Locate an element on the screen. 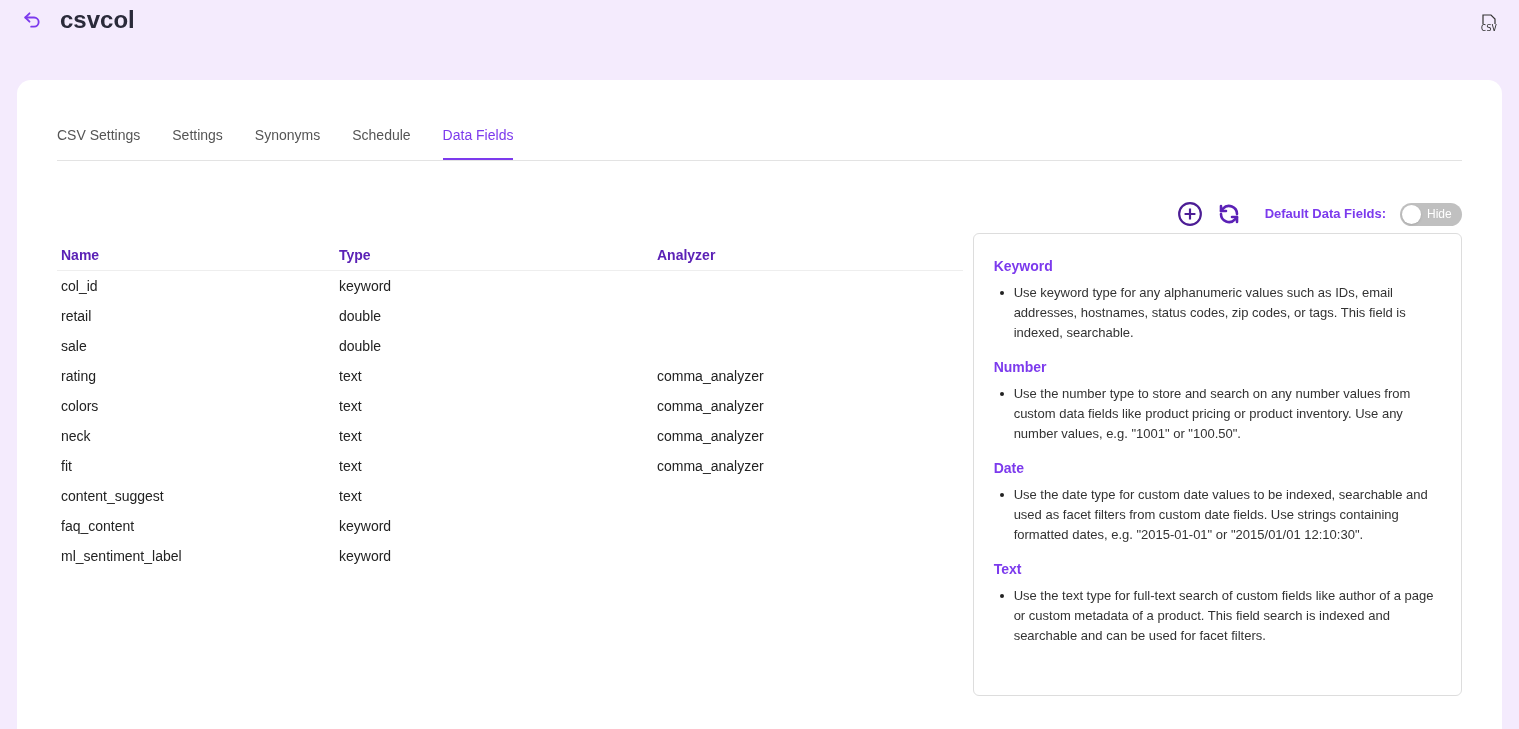 This screenshot has width=1519, height=729. csv-export-button: CSV is located at coordinates (1488, 23).